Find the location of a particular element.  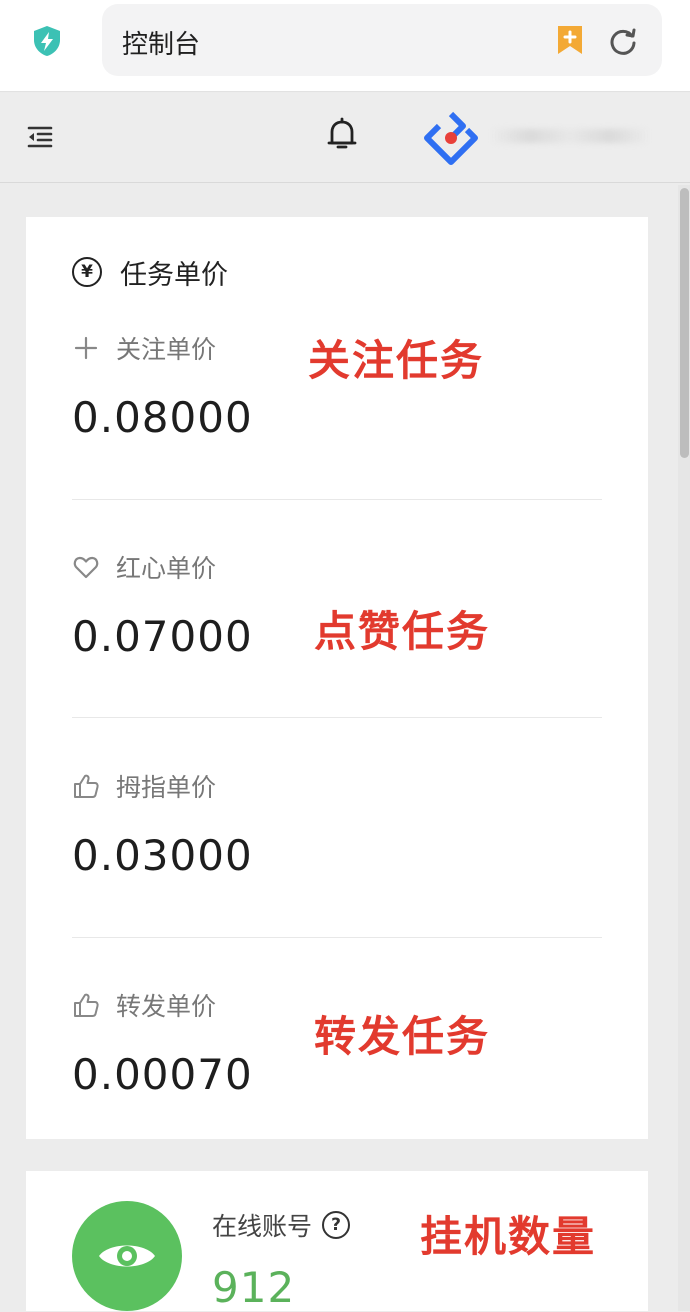

reload-icon is located at coordinates (623, 41).